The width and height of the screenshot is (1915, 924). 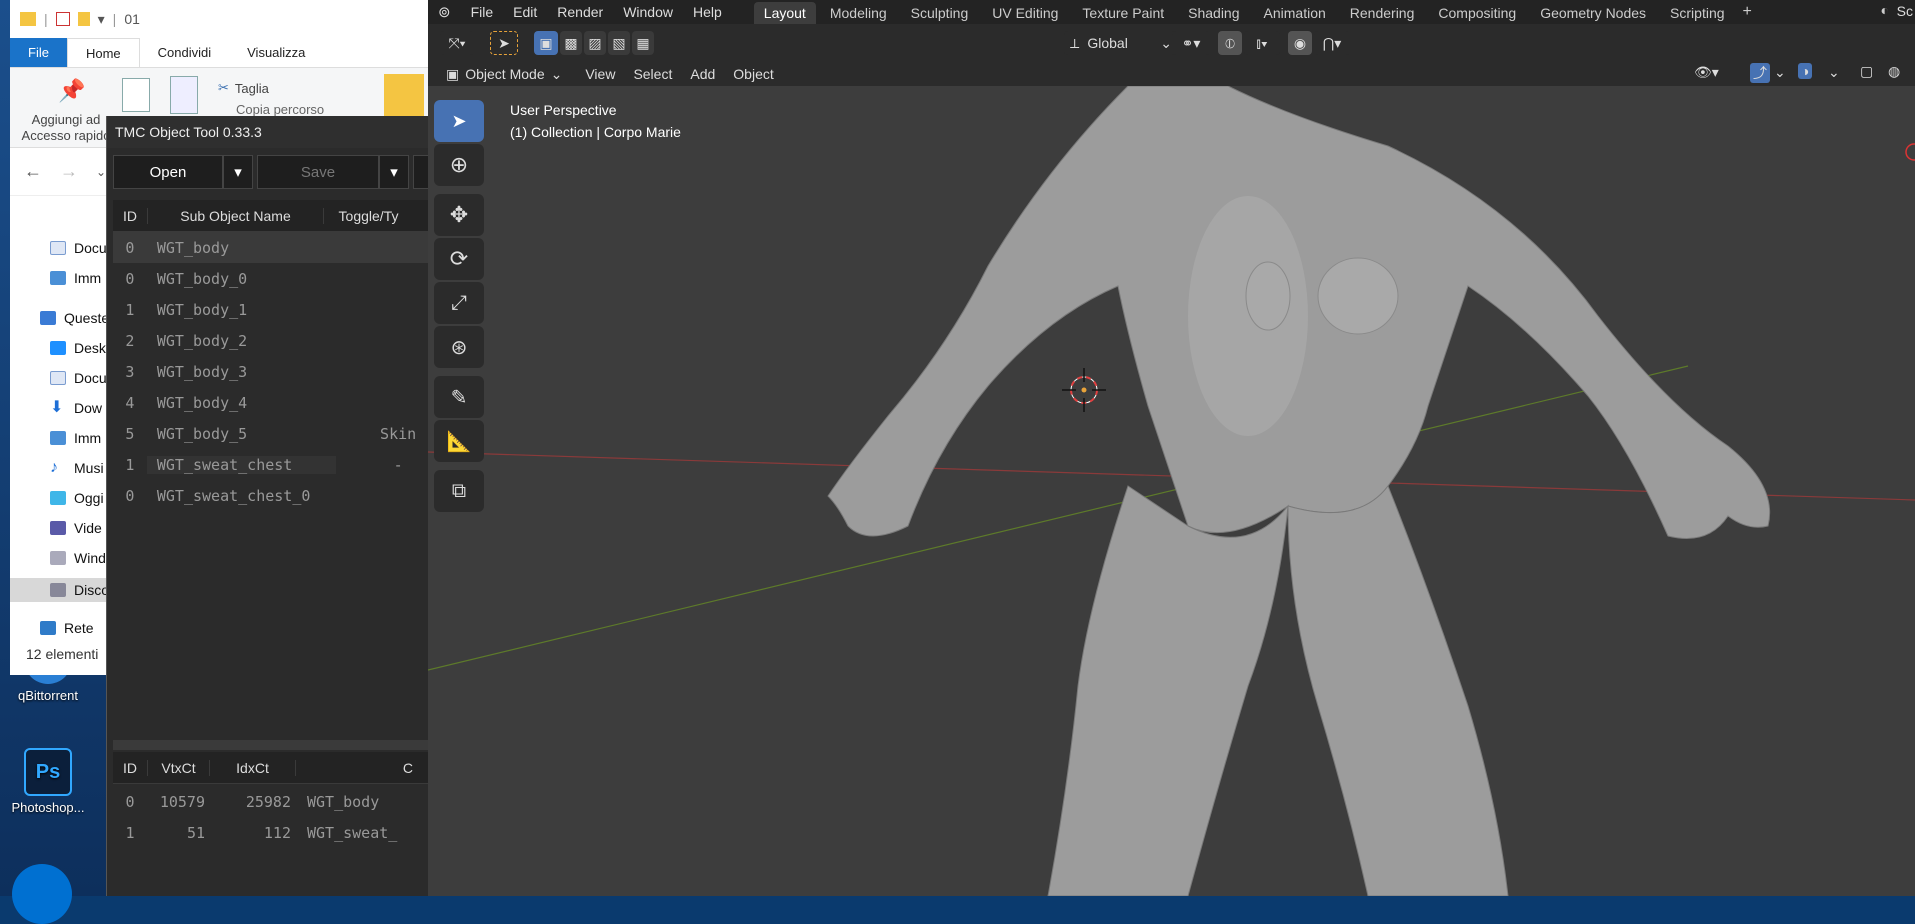 I want to click on tree-item-immagini: Imm, so click(x=75, y=278).